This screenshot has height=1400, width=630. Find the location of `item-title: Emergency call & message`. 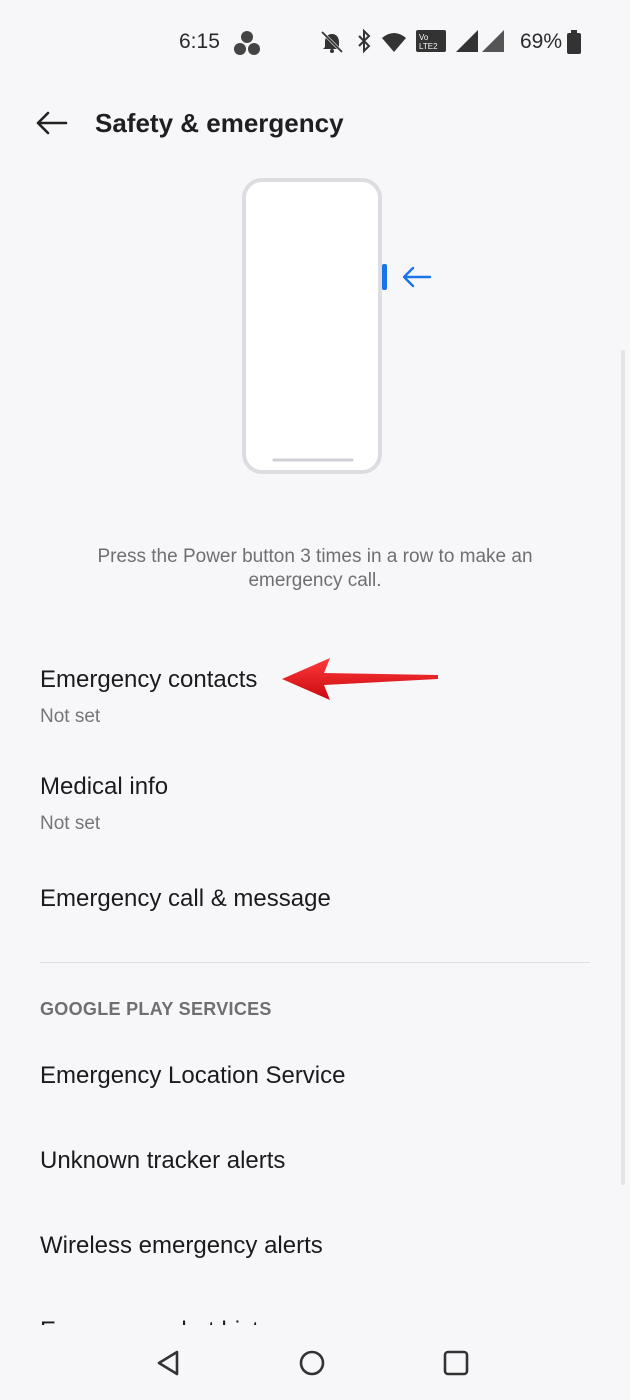

item-title: Emergency call & message is located at coordinates (185, 898).